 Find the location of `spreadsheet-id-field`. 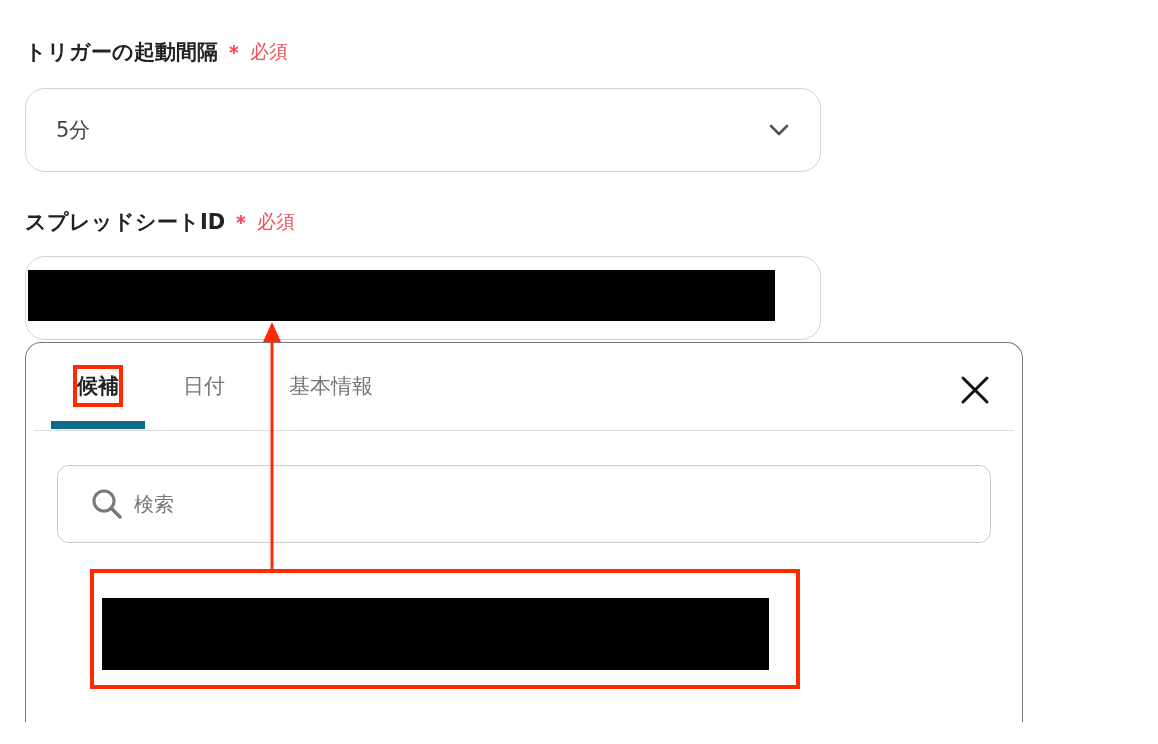

spreadsheet-id-field is located at coordinates (423, 298).